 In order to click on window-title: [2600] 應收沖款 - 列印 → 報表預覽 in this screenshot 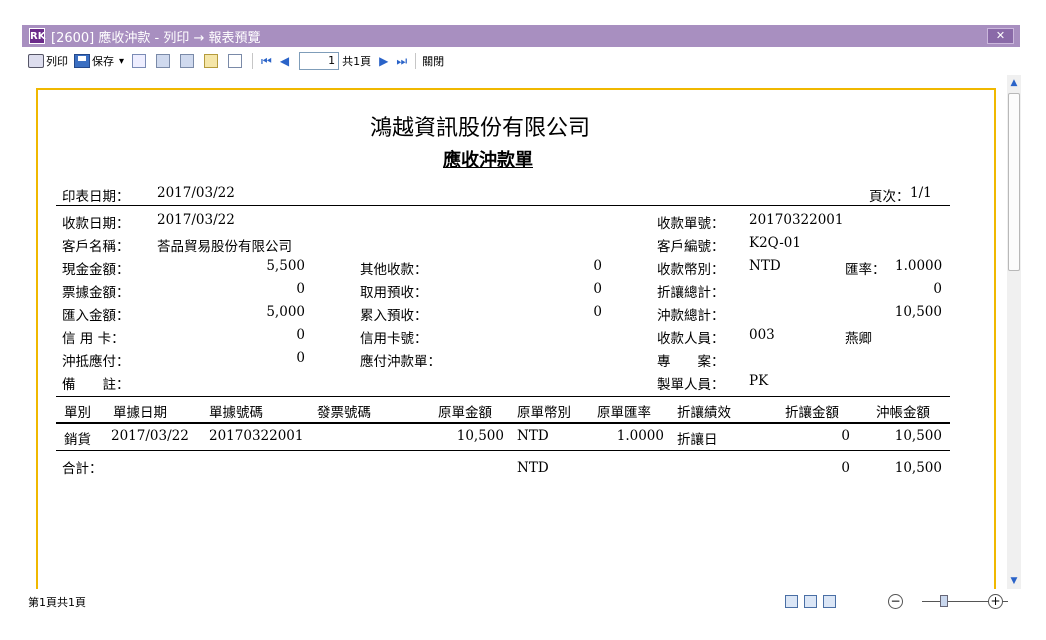, I will do `click(156, 38)`.